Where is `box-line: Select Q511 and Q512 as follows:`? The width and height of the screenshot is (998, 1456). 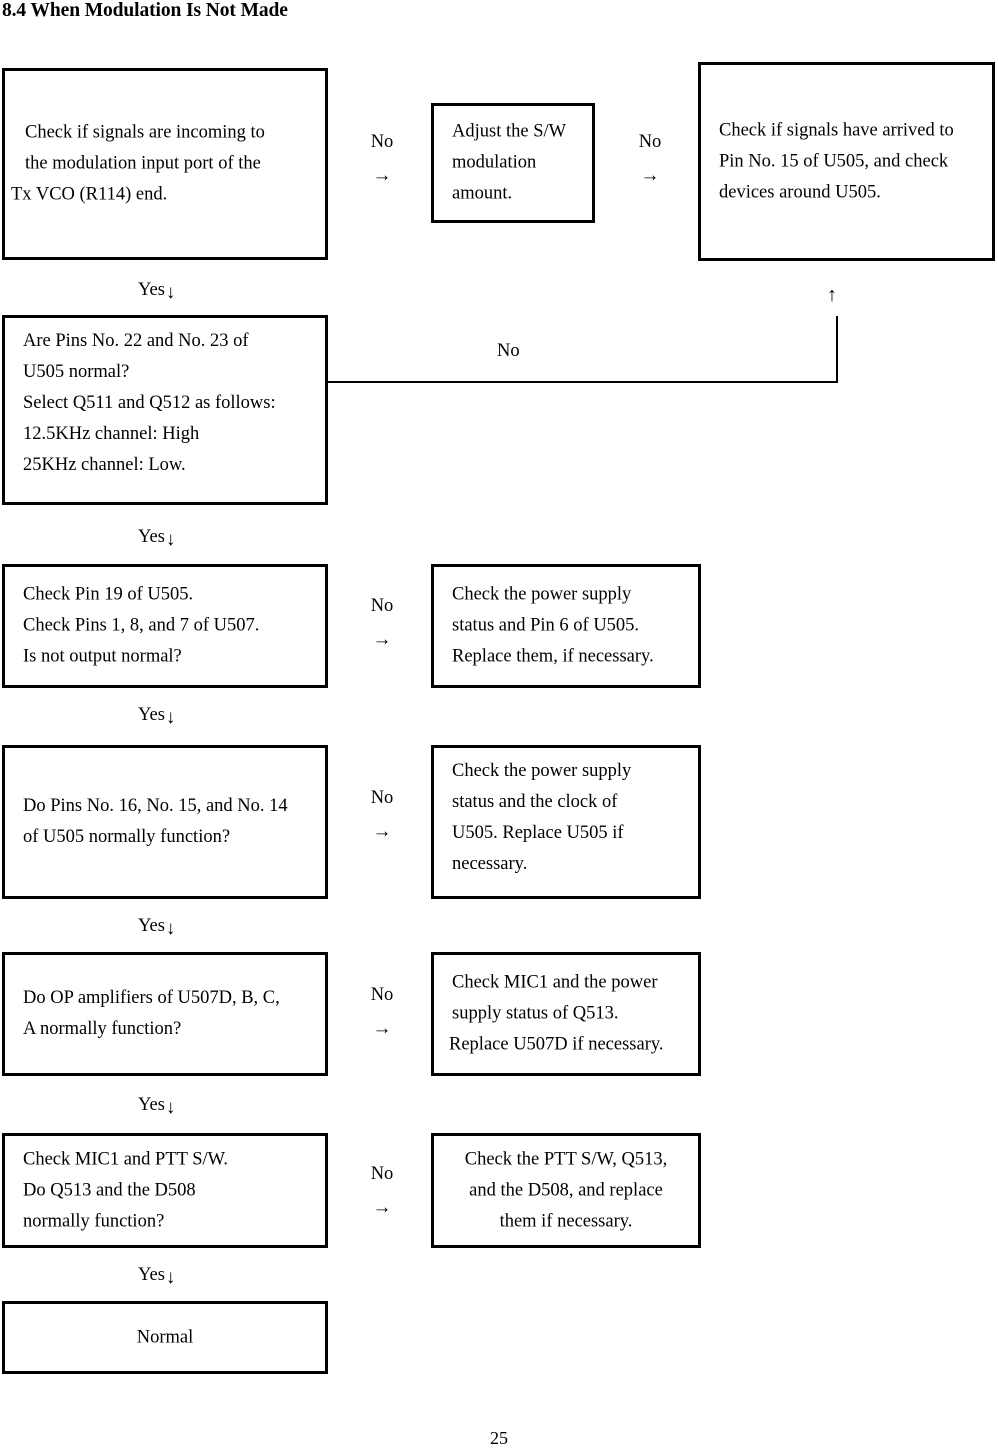
box-line: Select Q511 and Q512 as follows: is located at coordinates (149, 403).